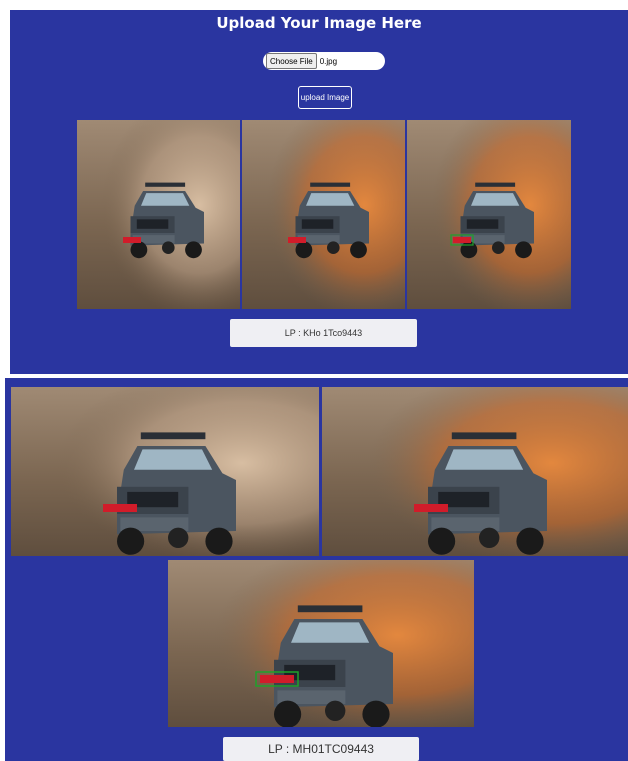  I want to click on enhanced-image-large, so click(475, 471).